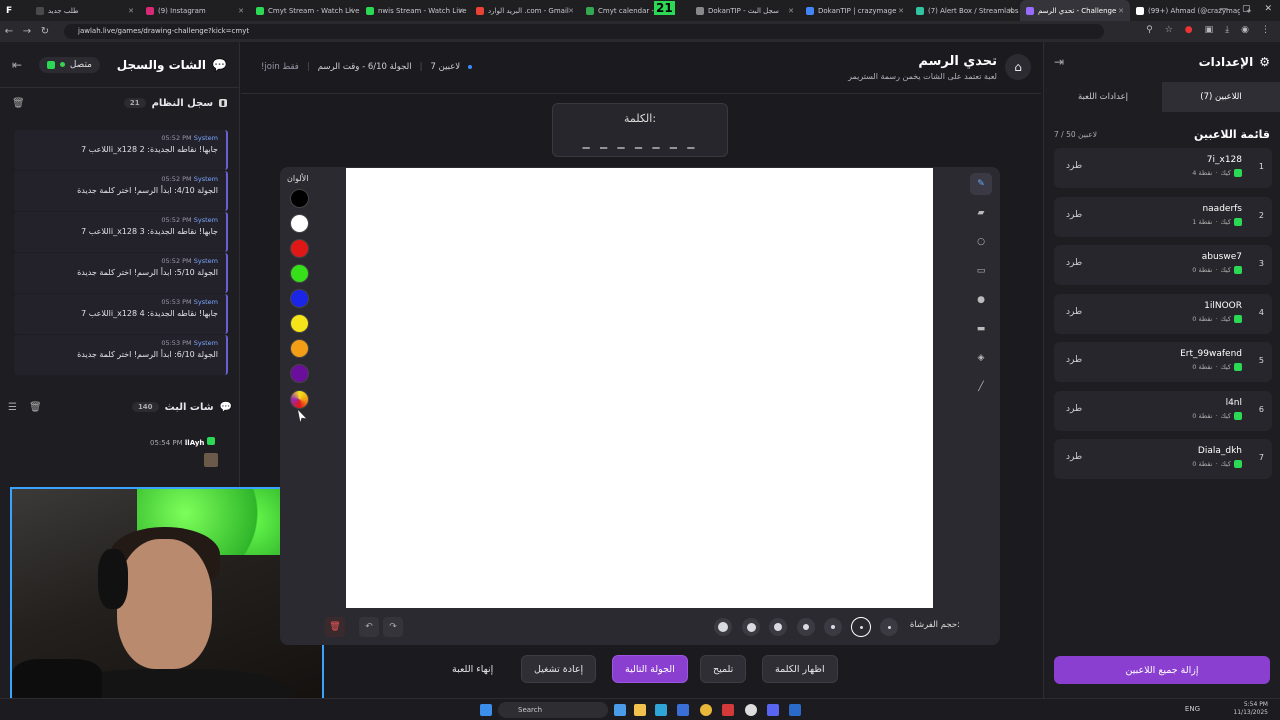 The image size is (1280, 720). I want to click on extension-icon: ●, so click(1189, 30).